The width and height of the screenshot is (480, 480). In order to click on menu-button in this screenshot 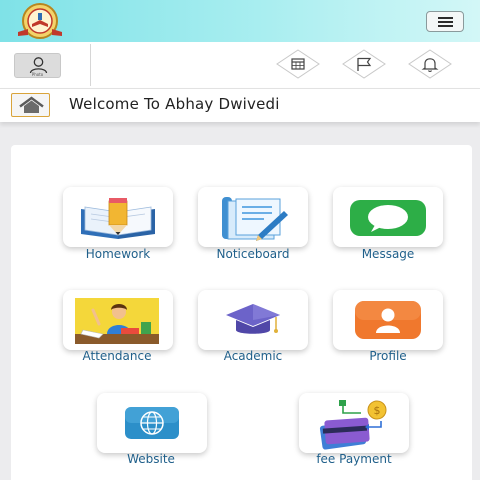, I will do `click(445, 21)`.